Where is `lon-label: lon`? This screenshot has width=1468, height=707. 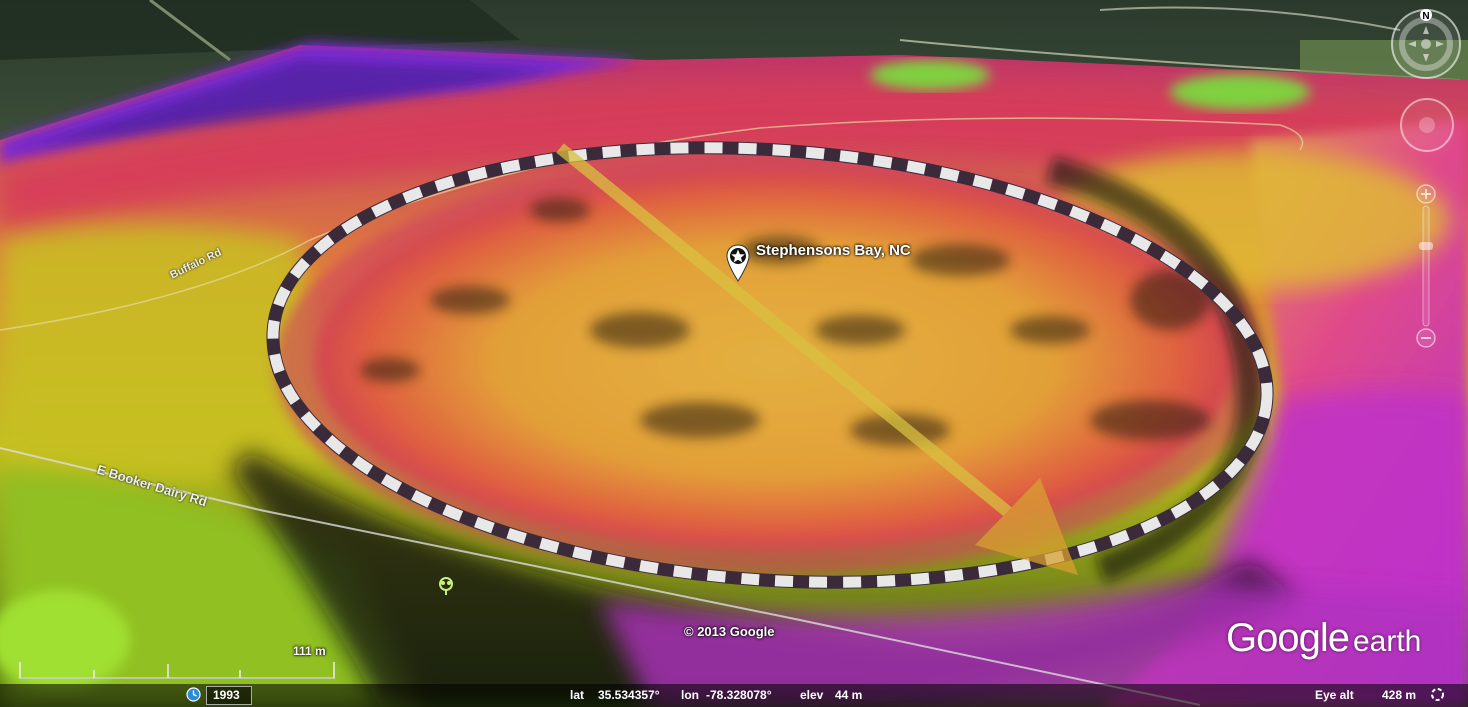
lon-label: lon is located at coordinates (690, 695).